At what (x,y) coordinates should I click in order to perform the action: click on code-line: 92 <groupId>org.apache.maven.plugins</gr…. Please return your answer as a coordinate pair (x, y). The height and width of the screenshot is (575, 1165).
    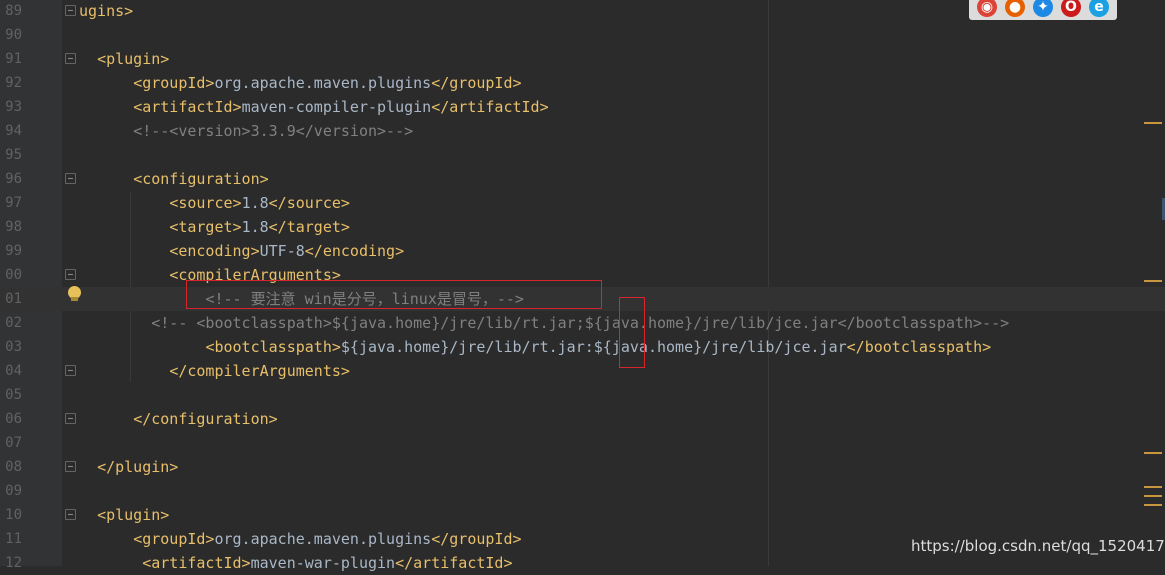
    Looking at the image, I should click on (582, 83).